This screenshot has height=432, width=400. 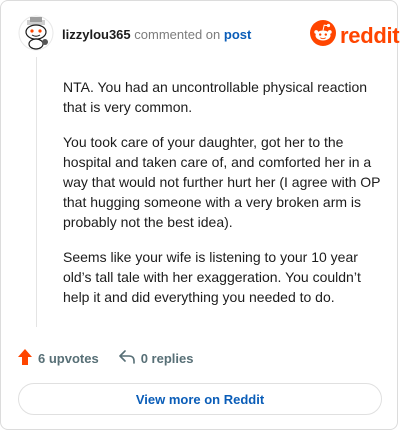 I want to click on snoo-avatar-icon, so click(x=36, y=33).